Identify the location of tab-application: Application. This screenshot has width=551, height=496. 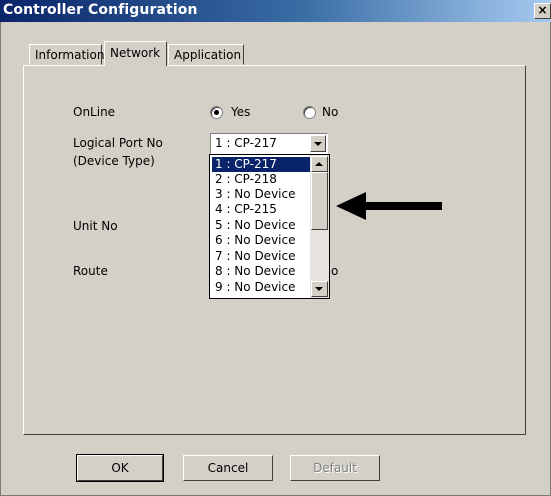
(206, 54).